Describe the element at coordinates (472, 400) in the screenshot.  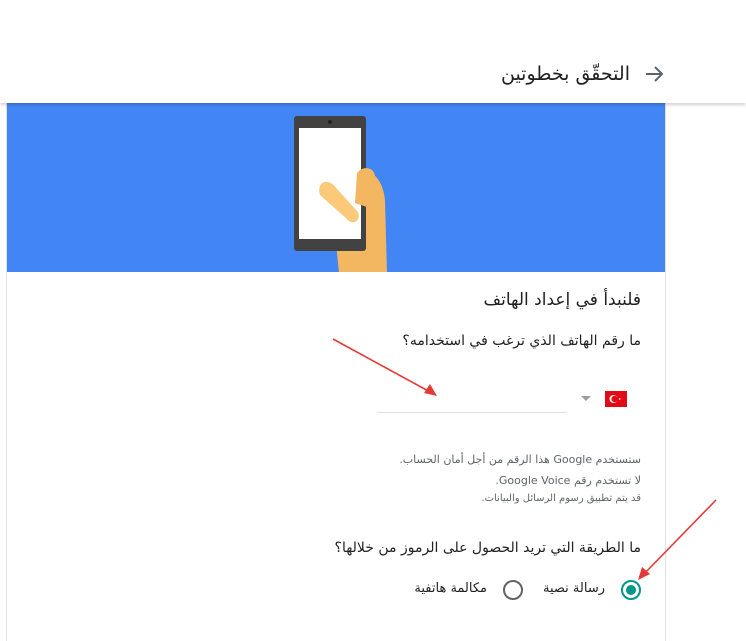
I see `phone-number-input` at that location.